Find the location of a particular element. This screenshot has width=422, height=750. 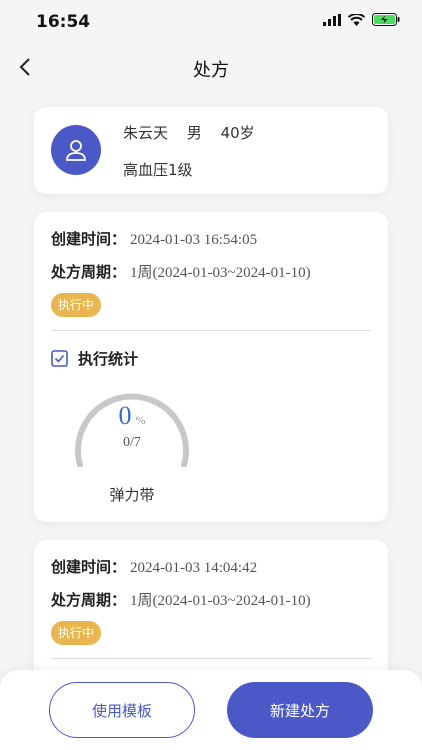

patient-card: 朱云天 男 40岁 高血压1级 is located at coordinates (211, 150).